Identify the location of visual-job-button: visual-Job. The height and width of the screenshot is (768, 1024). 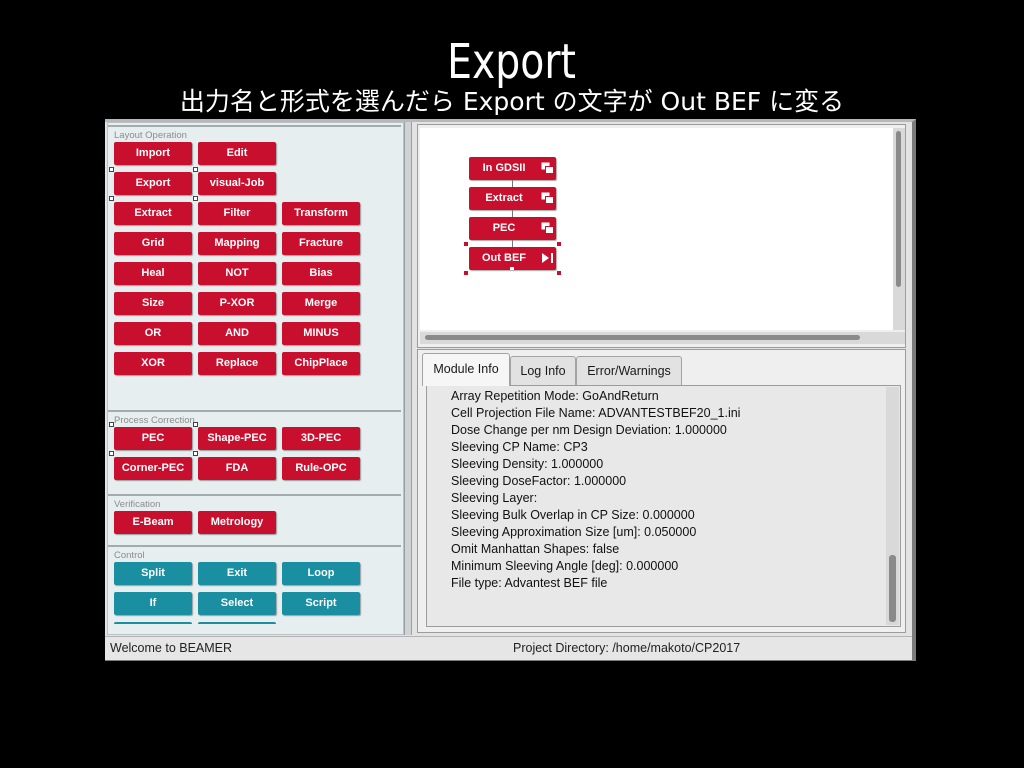
(237, 183).